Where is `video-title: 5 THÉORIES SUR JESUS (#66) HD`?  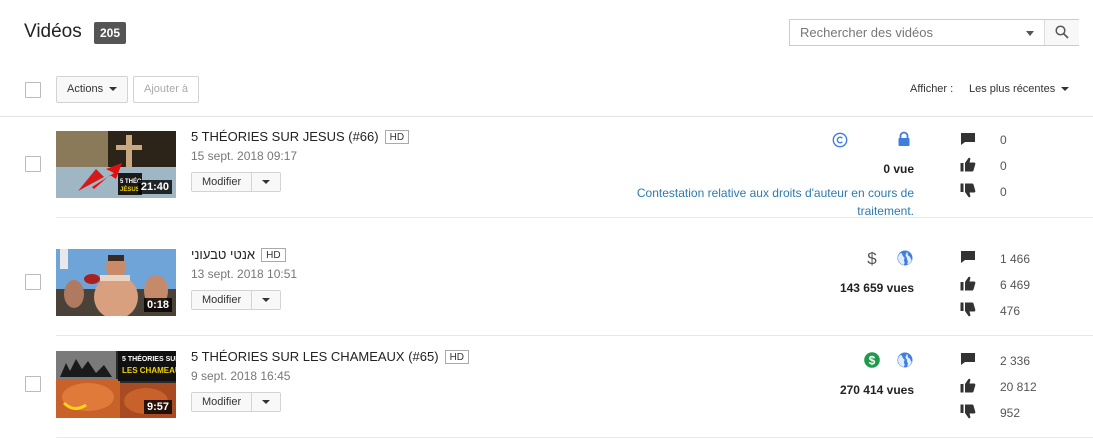
video-title: 5 THÉORIES SUR JESUS (#66) HD is located at coordinates (300, 136).